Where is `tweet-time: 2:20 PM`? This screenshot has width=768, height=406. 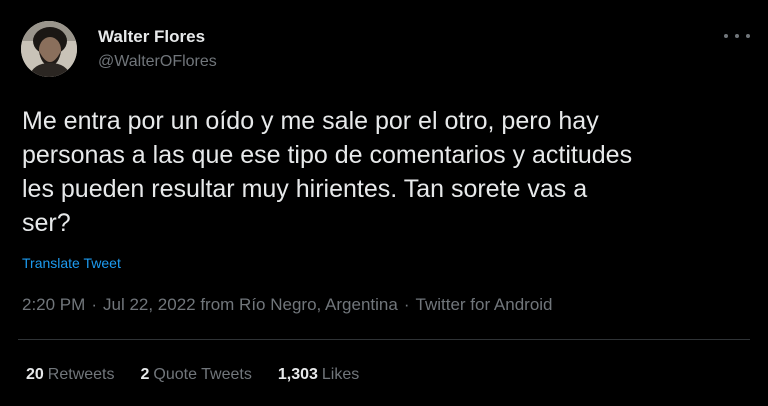
tweet-time: 2:20 PM is located at coordinates (53, 304).